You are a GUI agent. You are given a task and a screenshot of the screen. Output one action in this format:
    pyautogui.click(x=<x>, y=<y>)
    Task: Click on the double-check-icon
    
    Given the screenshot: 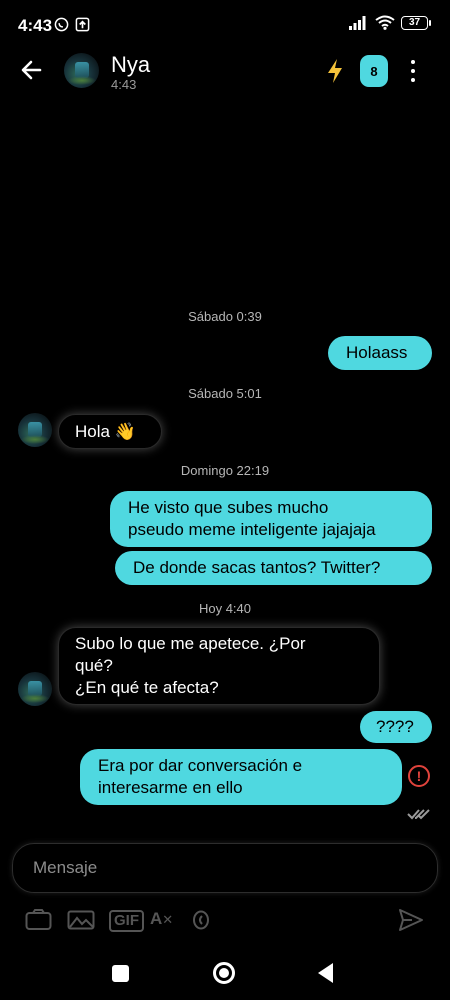 What is the action you would take?
    pyautogui.click(x=418, y=814)
    